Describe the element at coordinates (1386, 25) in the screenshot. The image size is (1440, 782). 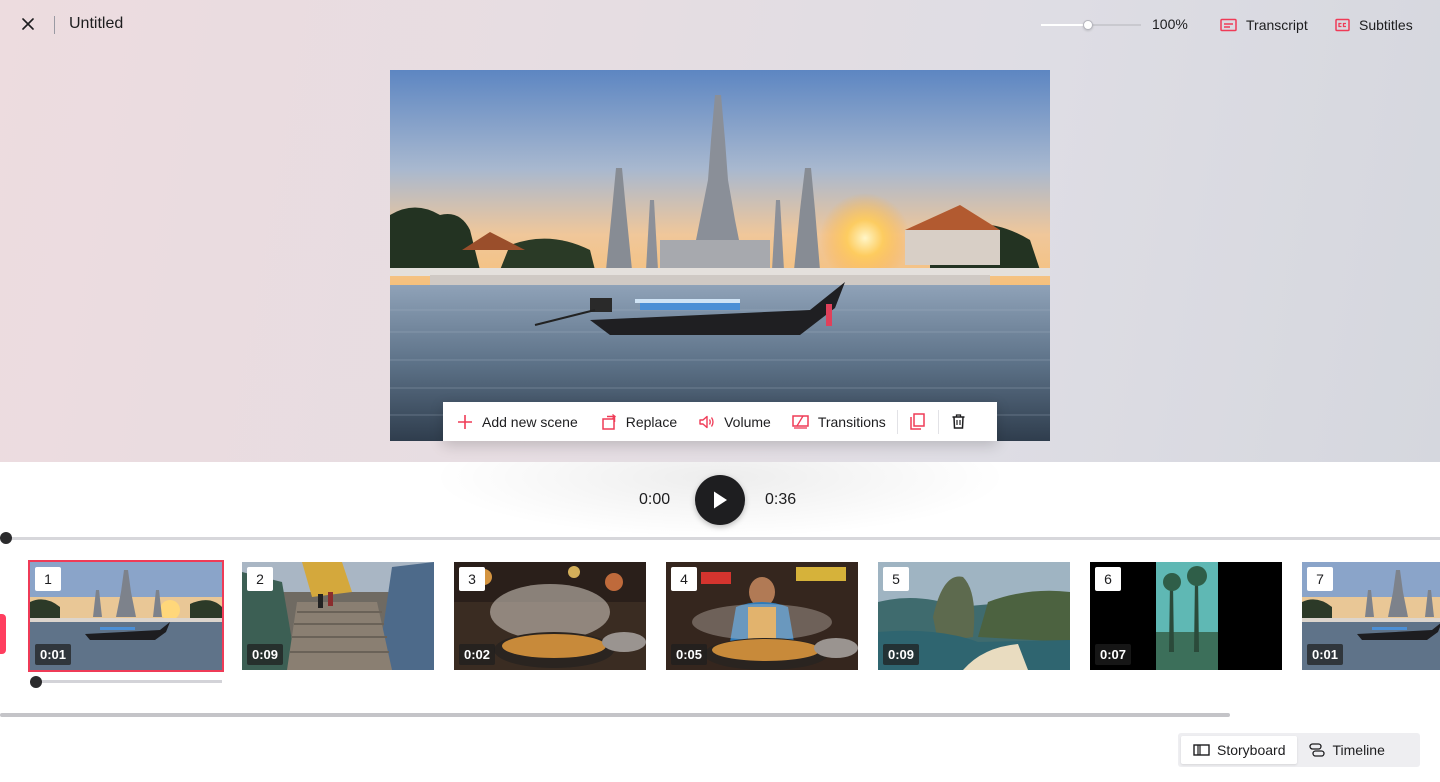
I see `subtitles-label: Subtitles` at that location.